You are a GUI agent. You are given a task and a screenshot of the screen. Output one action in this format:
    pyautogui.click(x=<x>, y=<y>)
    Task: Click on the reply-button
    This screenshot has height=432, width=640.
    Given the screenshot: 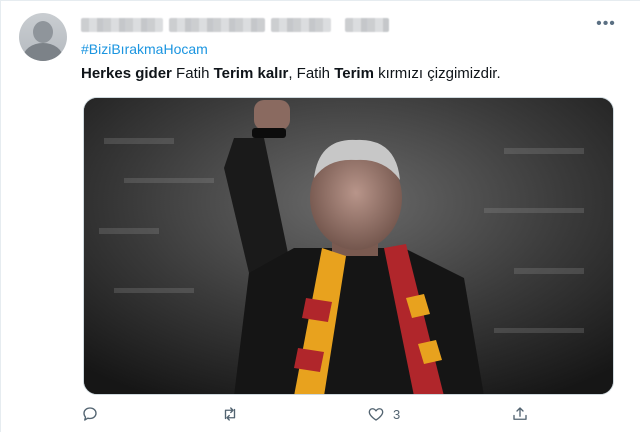 What is the action you would take?
    pyautogui.click(x=90, y=414)
    